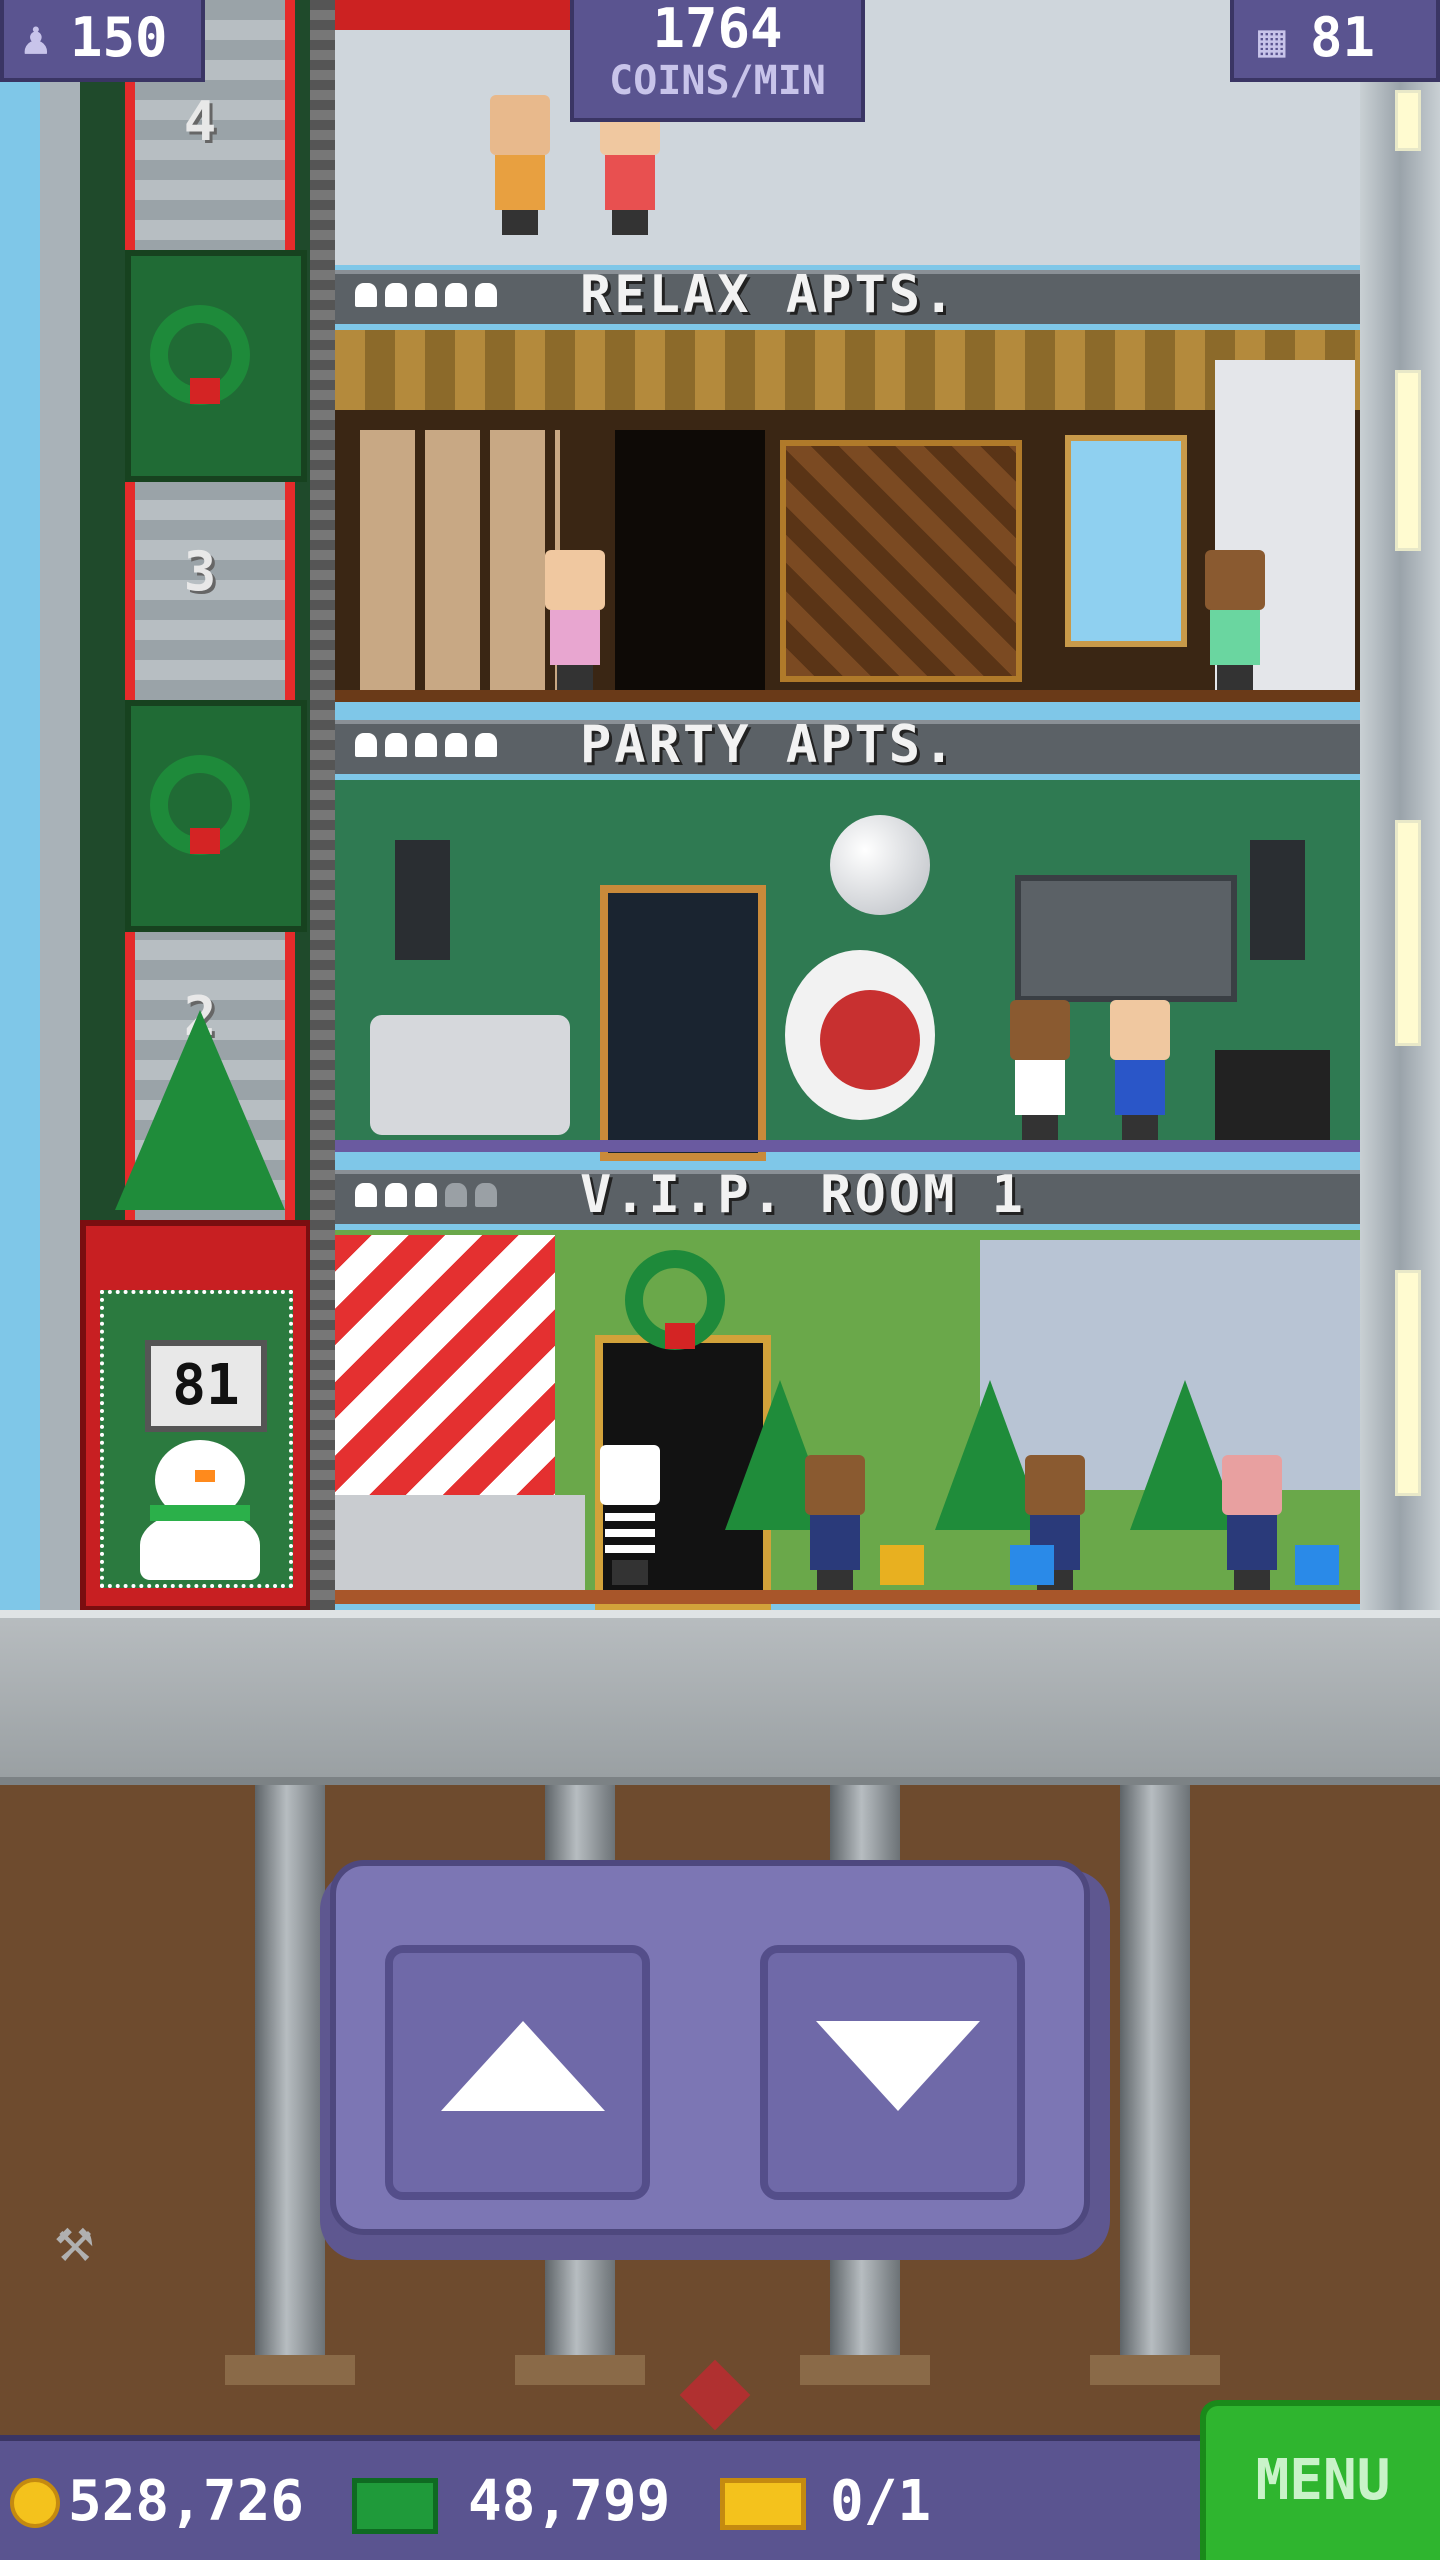 Image resolution: width=1440 pixels, height=2560 pixels. Describe the element at coordinates (206, 1386) in the screenshot. I see `elevator-floor-display: 81` at that location.